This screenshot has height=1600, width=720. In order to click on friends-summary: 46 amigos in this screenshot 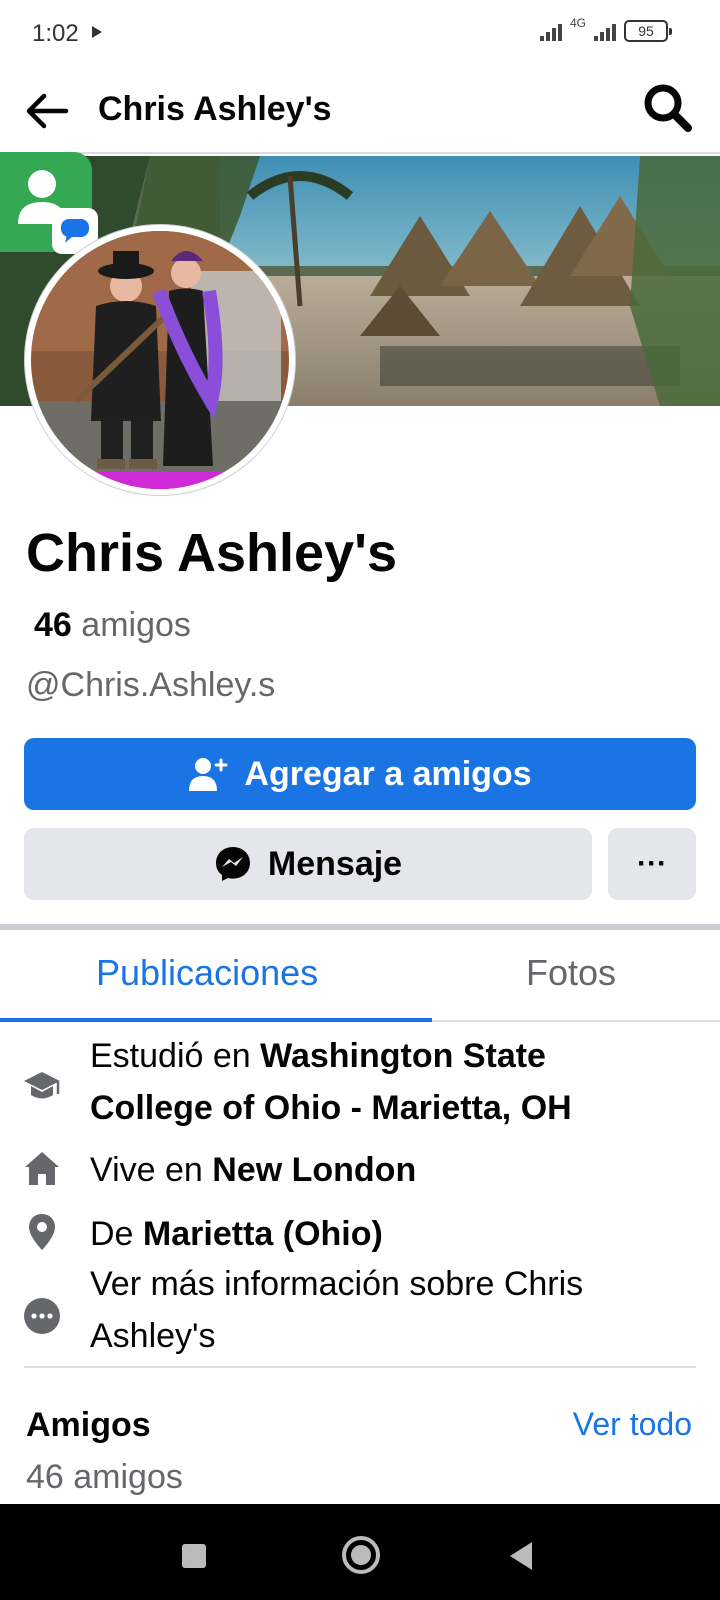, I will do `click(112, 625)`.